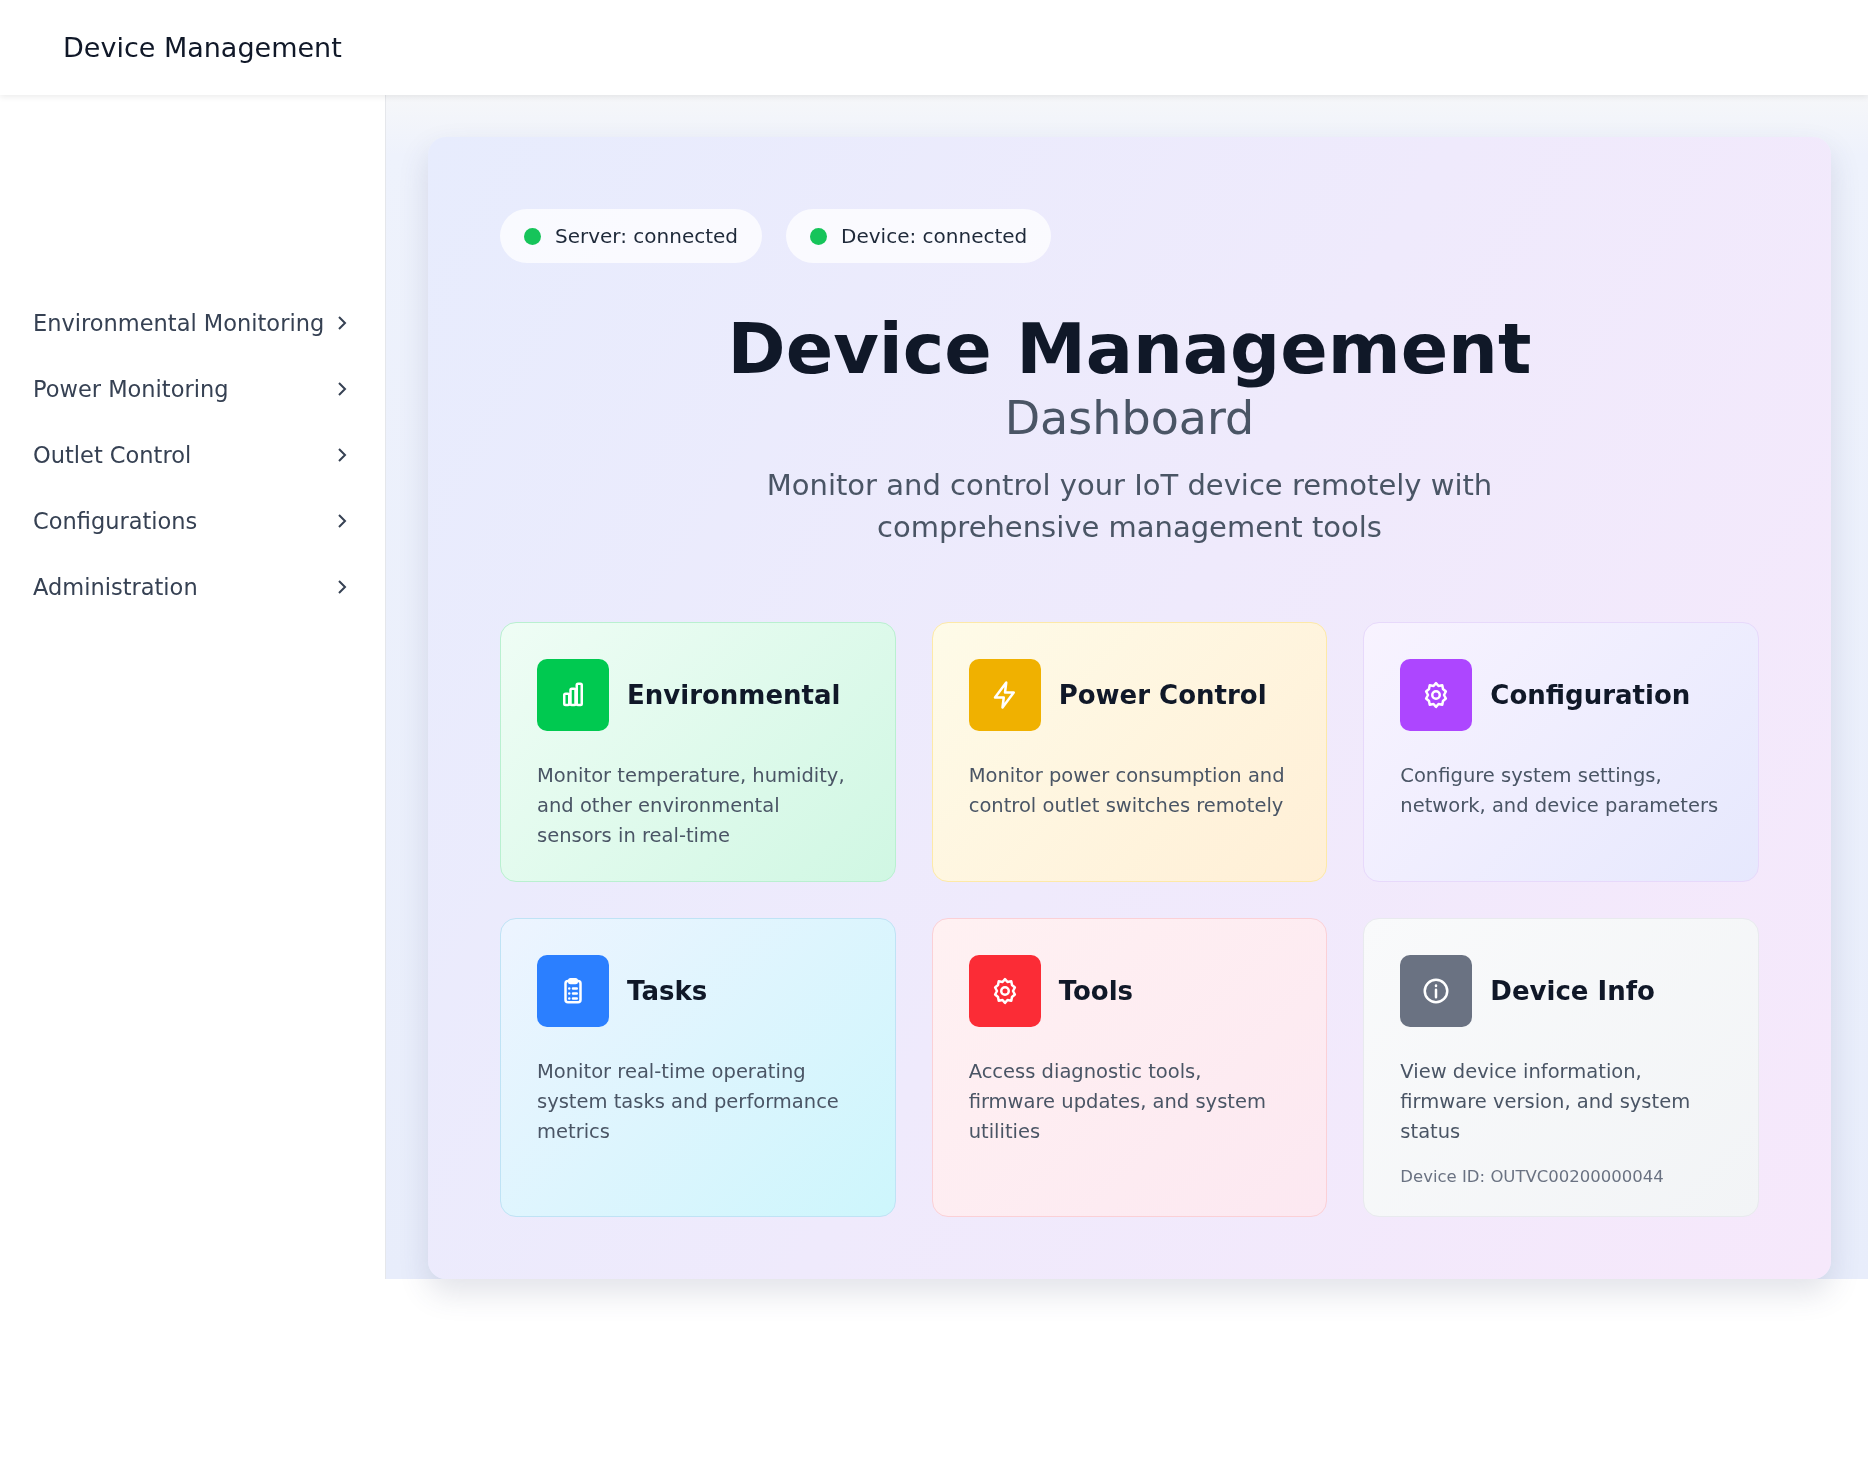 Image resolution: width=1868 pixels, height=1466 pixels. I want to click on feature-card: Device Info View device information, firmware version, and system status Device ID: OUTVC00200000044, so click(1561, 1067).